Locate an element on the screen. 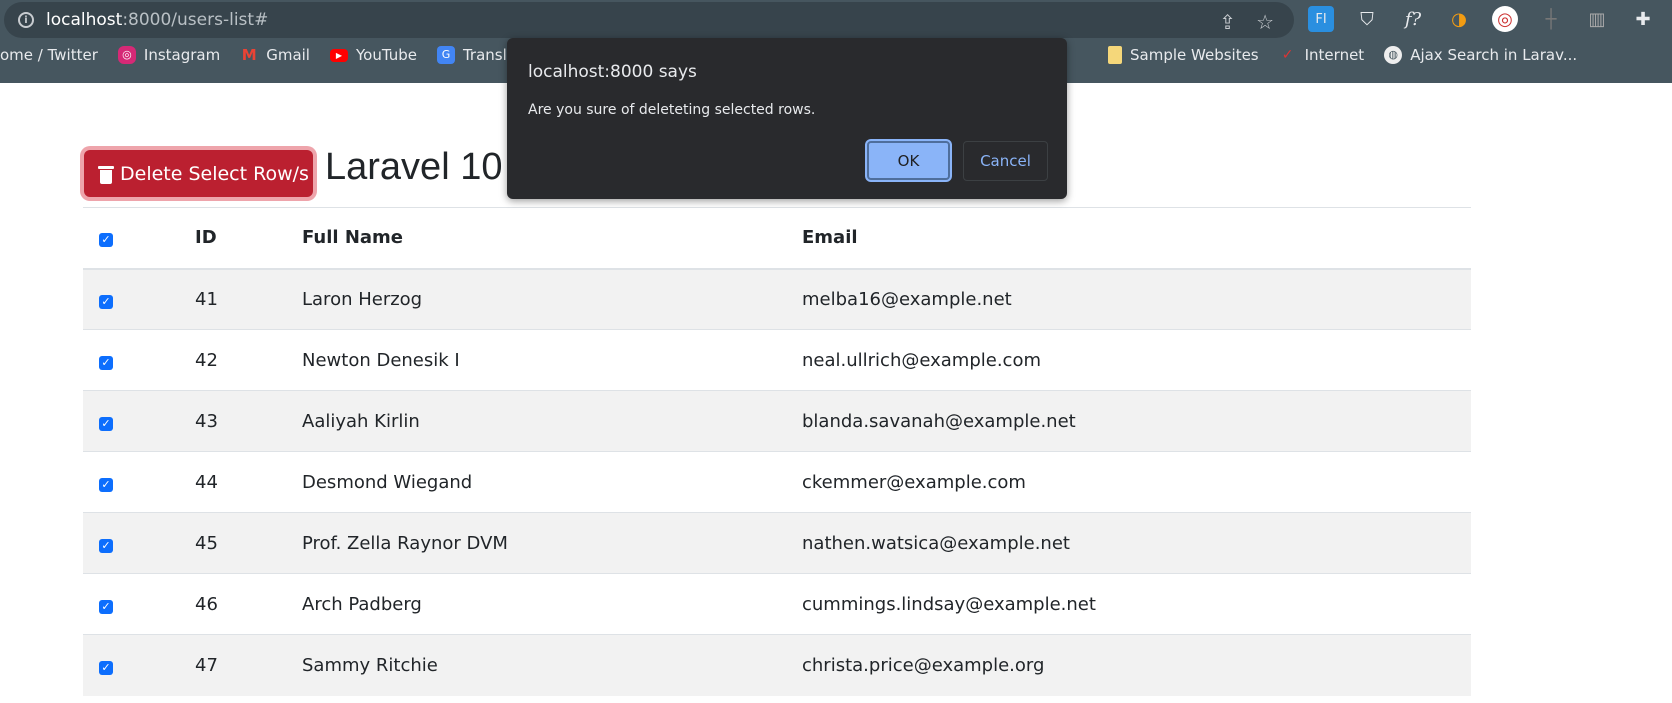 The image size is (1672, 703). cell-email: blanda.savanah@example.net is located at coordinates (1136, 421).